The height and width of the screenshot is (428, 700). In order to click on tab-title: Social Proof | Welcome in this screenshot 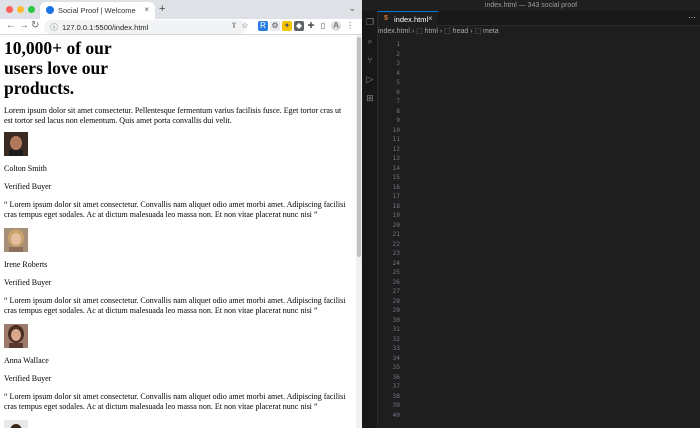, I will do `click(97, 10)`.